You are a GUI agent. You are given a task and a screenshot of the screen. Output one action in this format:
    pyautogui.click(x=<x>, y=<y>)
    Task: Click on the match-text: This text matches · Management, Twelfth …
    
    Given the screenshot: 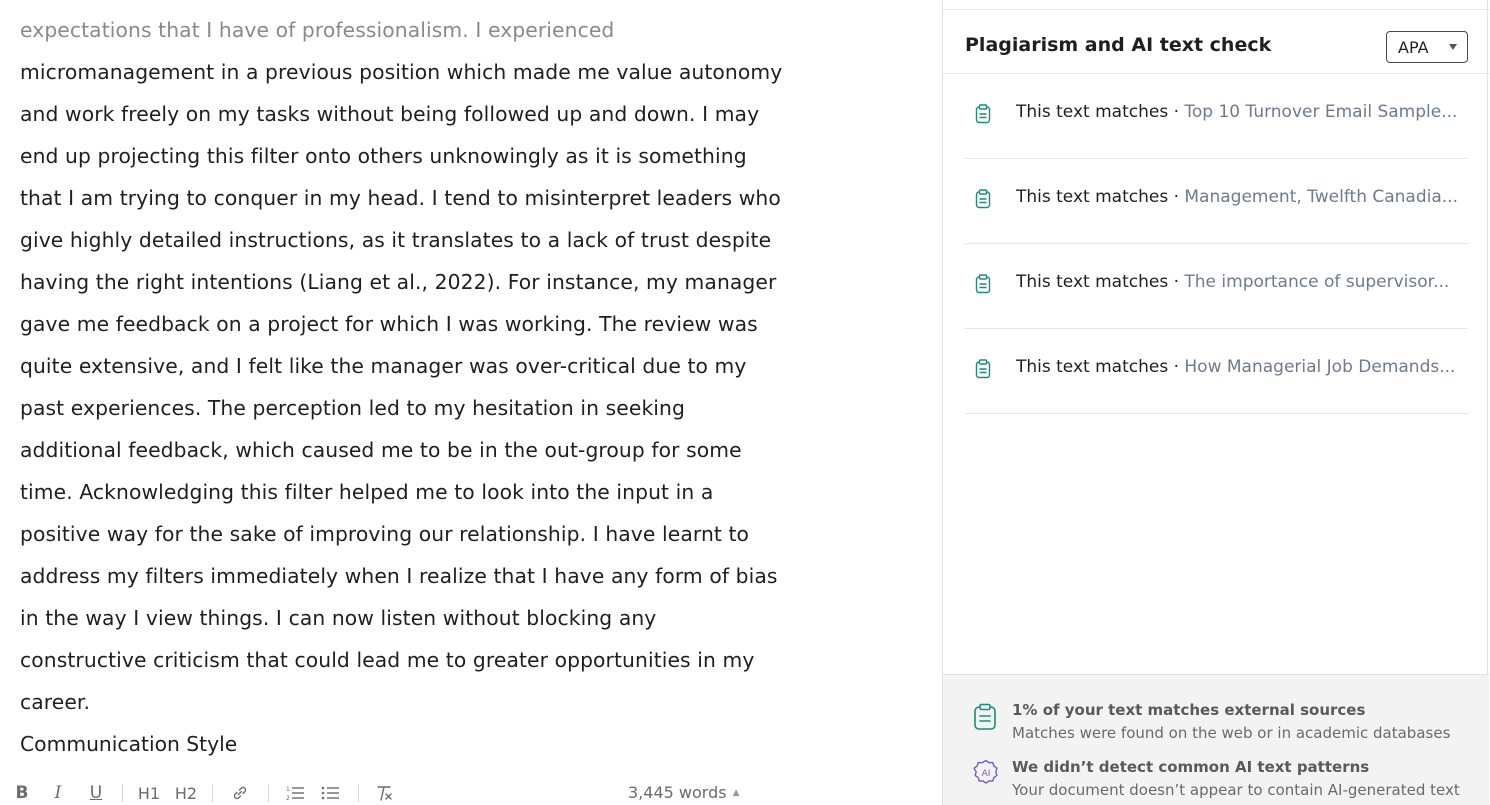 What is the action you would take?
    pyautogui.click(x=1242, y=197)
    